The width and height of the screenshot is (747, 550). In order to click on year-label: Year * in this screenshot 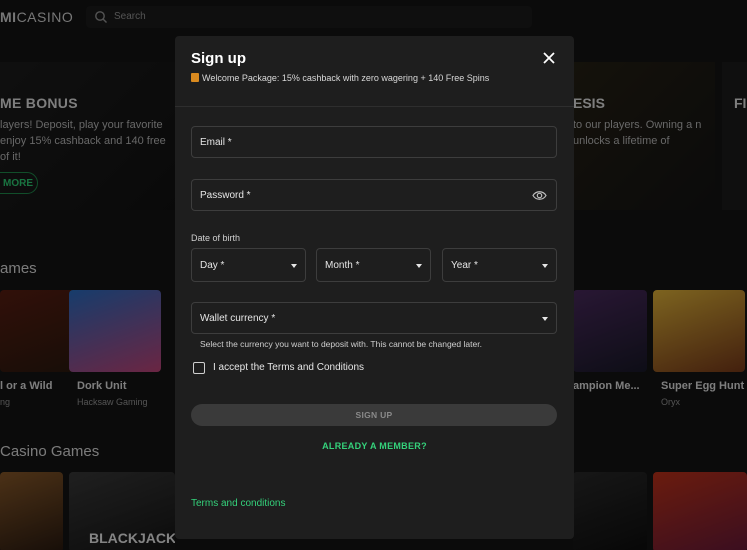, I will do `click(464, 265)`.